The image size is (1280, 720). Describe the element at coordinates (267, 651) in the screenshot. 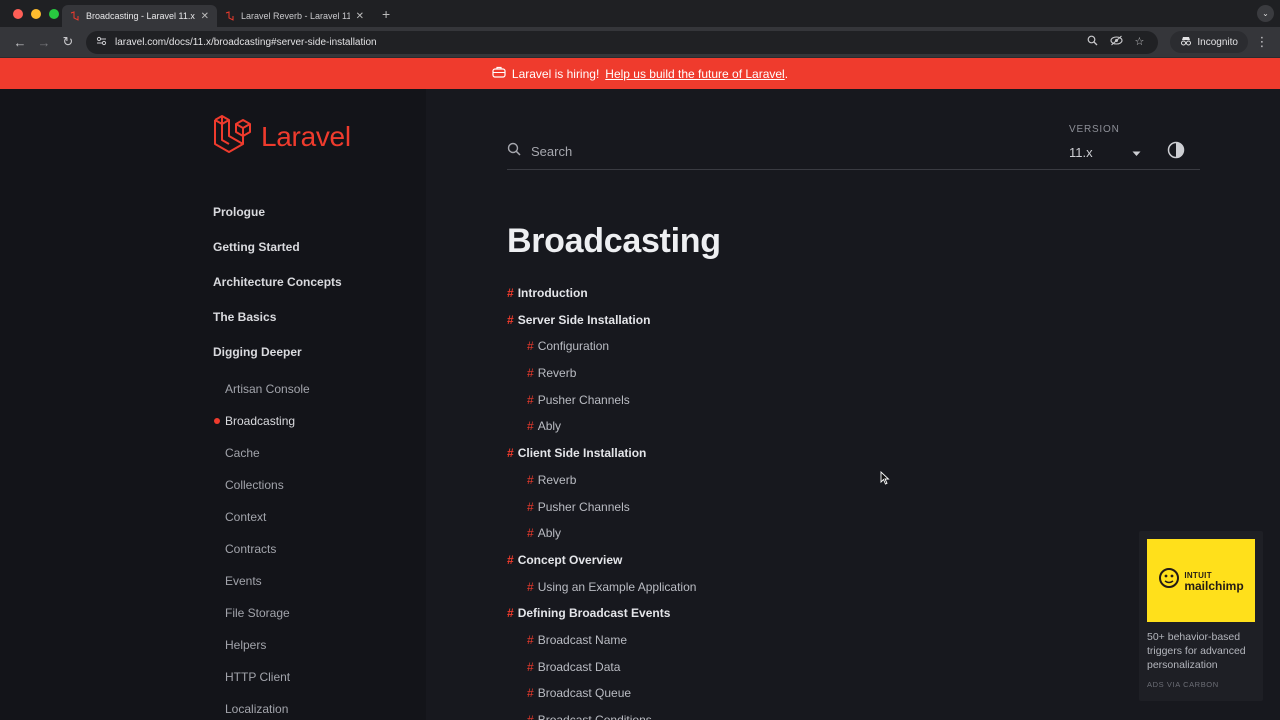

I see `sidebar-item-helpers: Helpers` at that location.